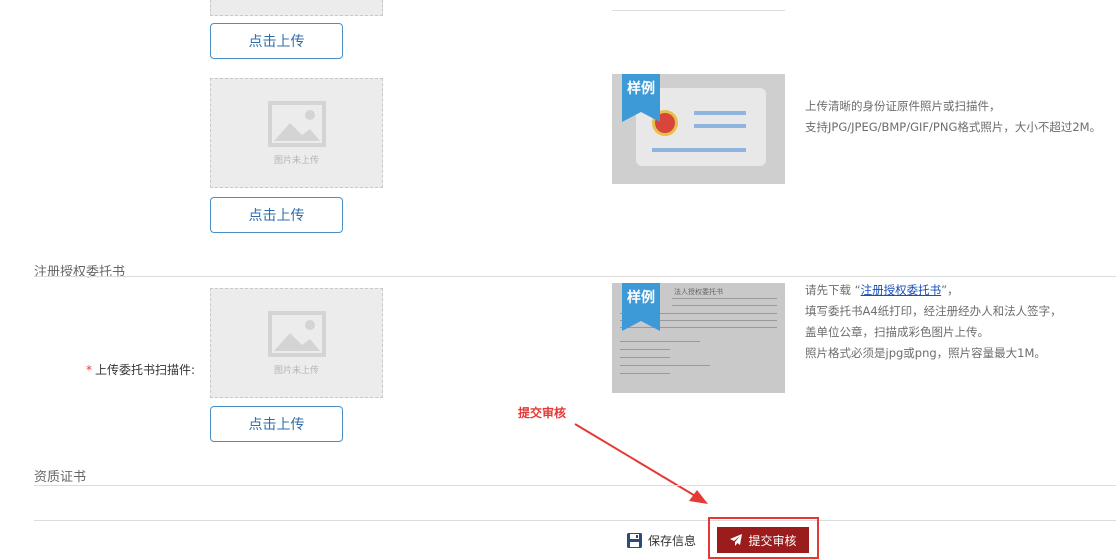 This screenshot has width=1116, height=559. What do you see at coordinates (698, 292) in the screenshot?
I see `doc-title: 法人授权委托书` at bounding box center [698, 292].